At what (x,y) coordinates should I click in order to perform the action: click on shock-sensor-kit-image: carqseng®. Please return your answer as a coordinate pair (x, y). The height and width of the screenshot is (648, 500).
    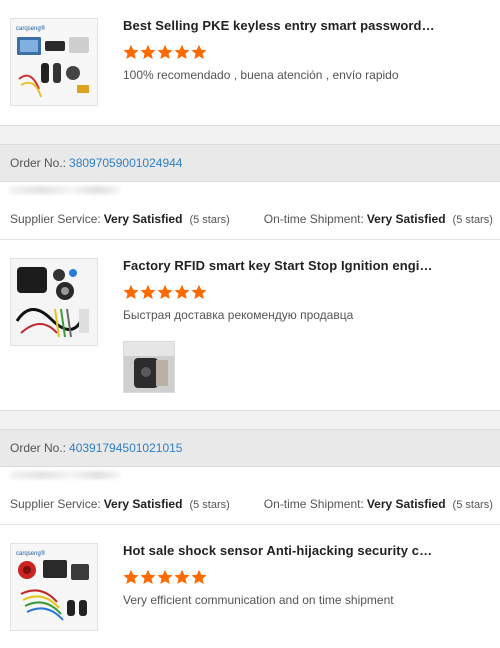
    Looking at the image, I should click on (54, 587).